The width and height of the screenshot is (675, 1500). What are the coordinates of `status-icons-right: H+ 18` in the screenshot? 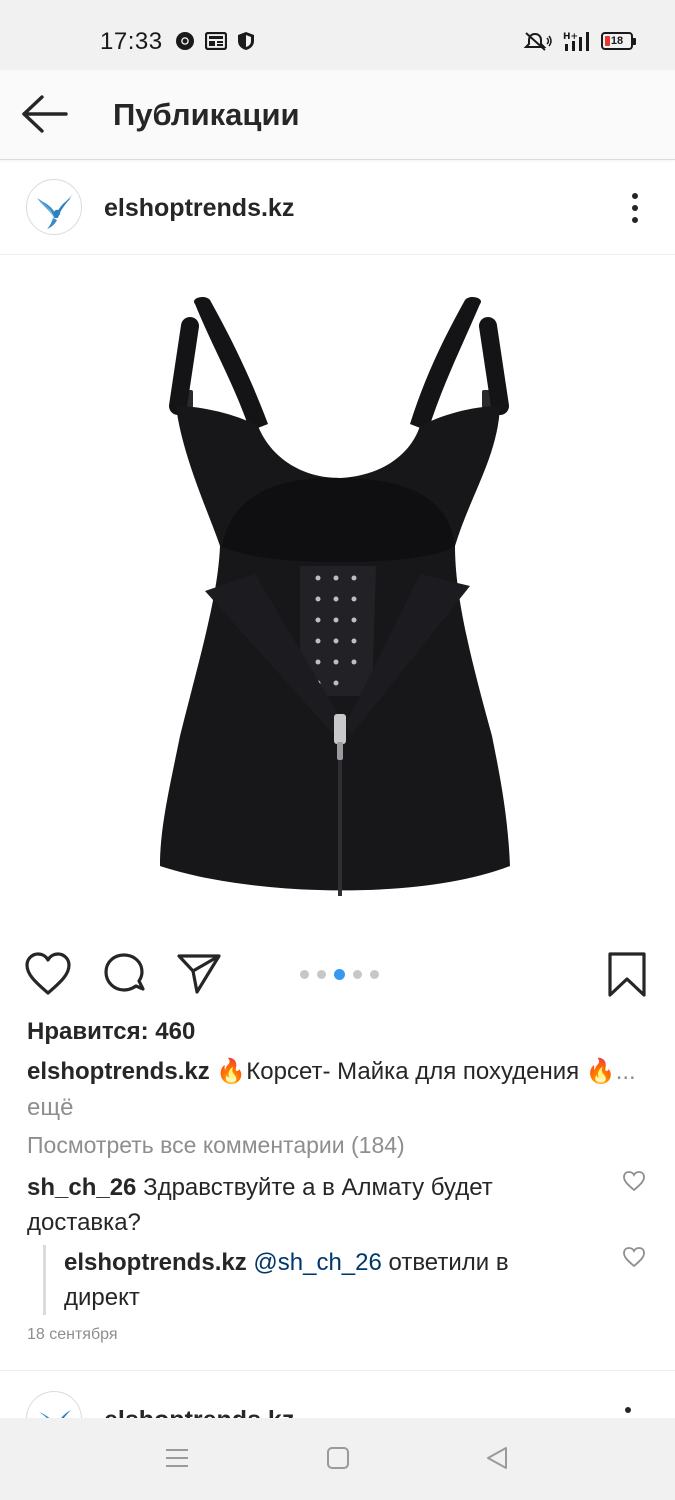 It's located at (579, 41).